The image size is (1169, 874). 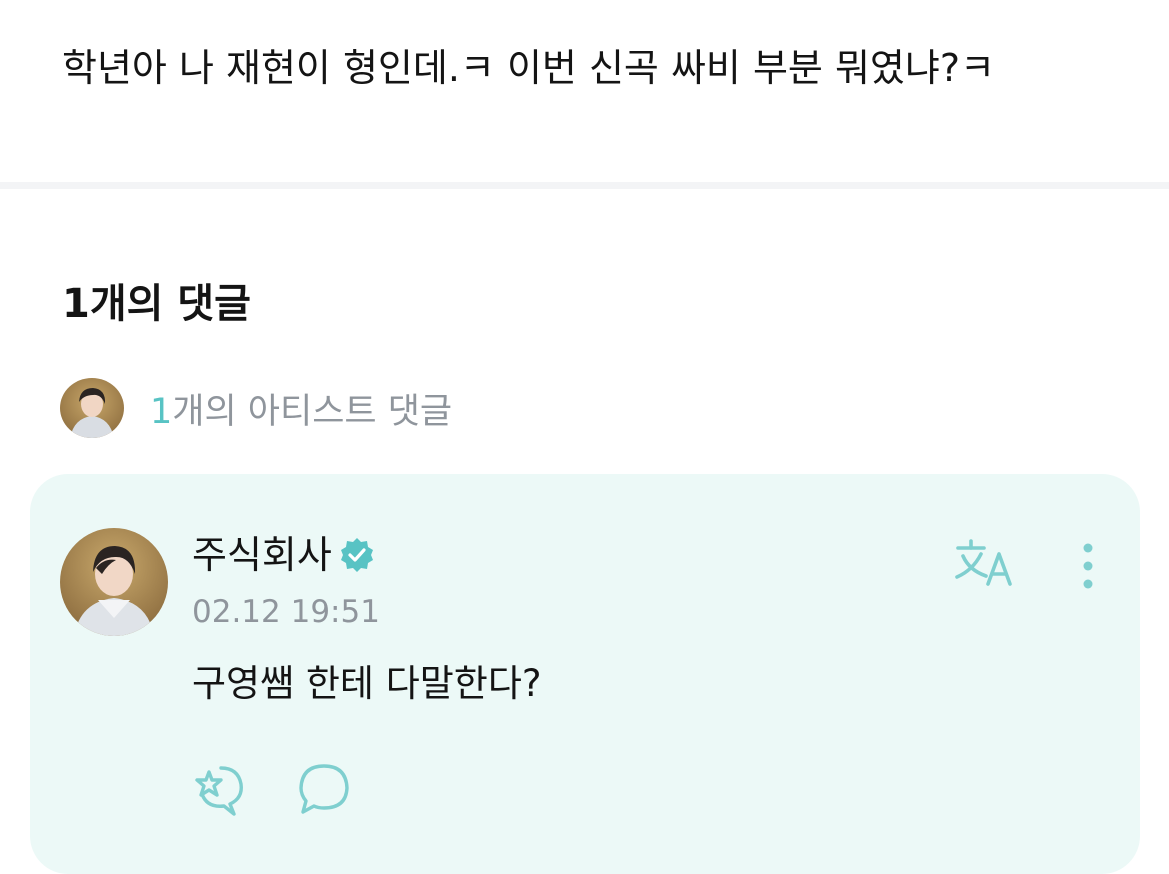 I want to click on artist-comment-count: 1, so click(x=161, y=411).